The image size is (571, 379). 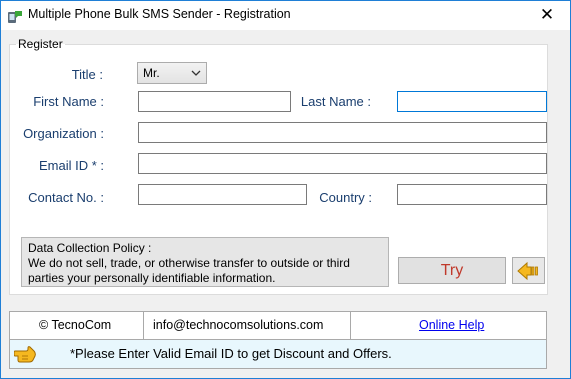 What do you see at coordinates (90, 248) in the screenshot?
I see `policy-heading: Data Collection Policy :` at bounding box center [90, 248].